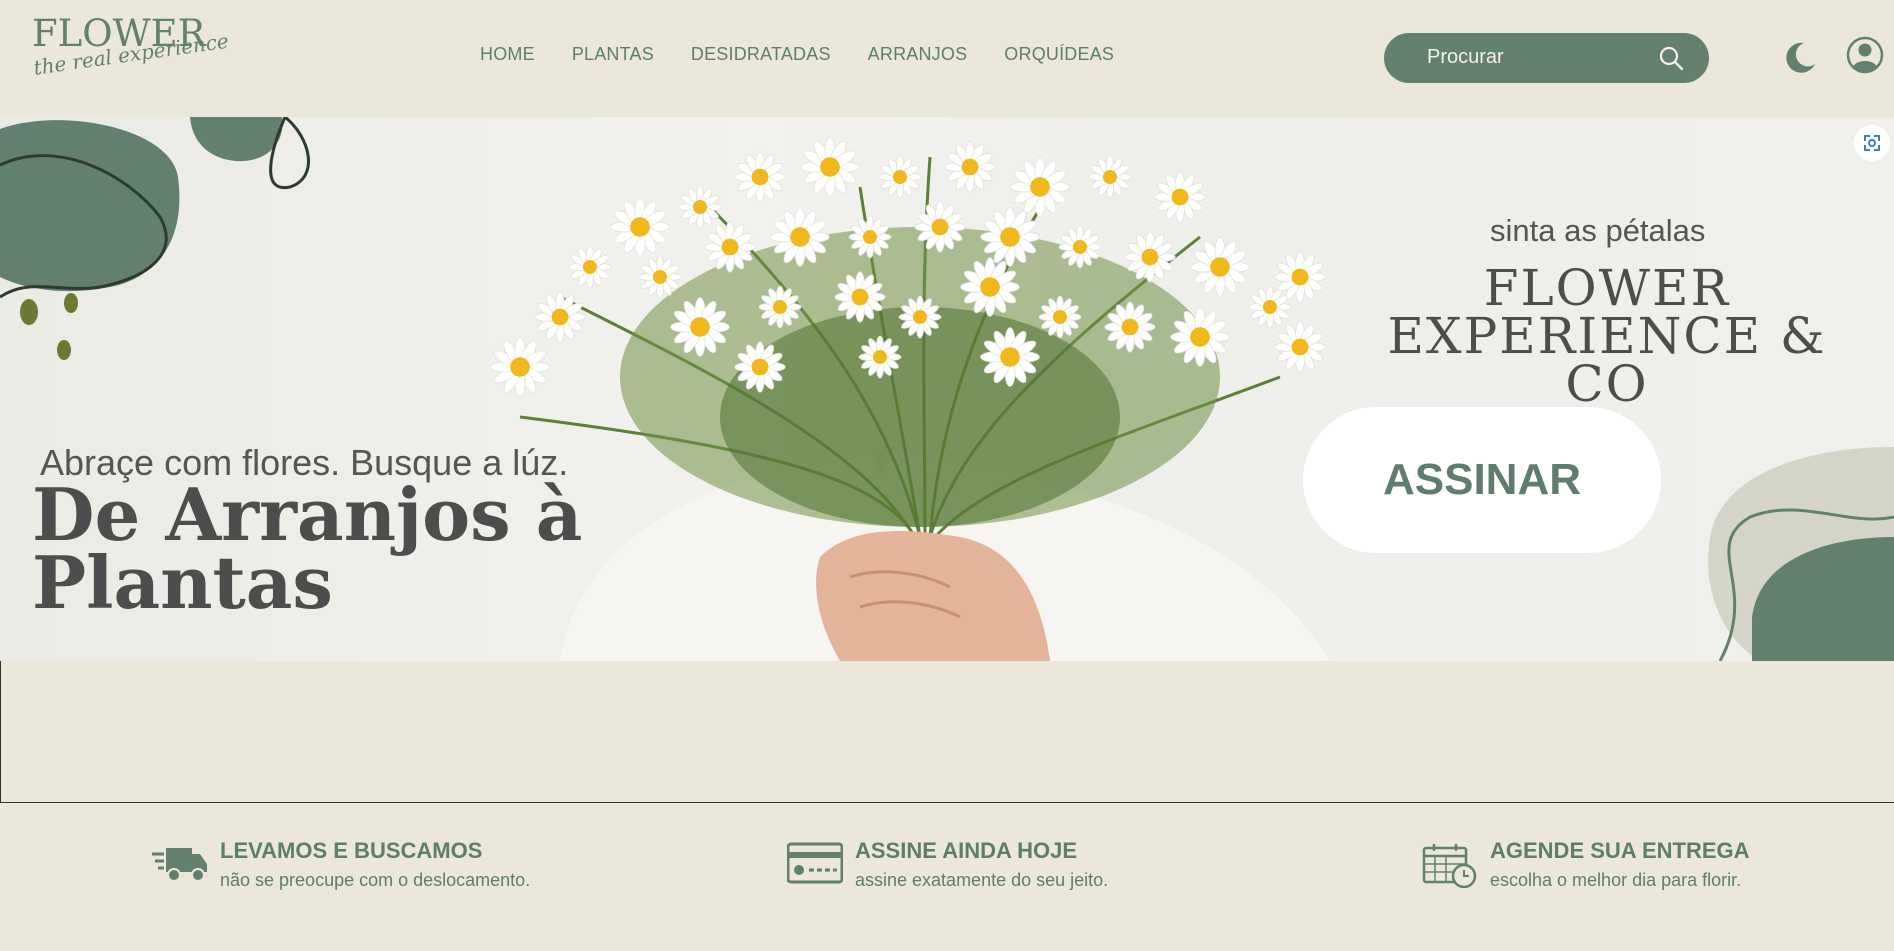 This screenshot has height=951, width=1894. Describe the element at coordinates (182, 582) in the screenshot. I see `hero-title-line2: Plantas` at that location.